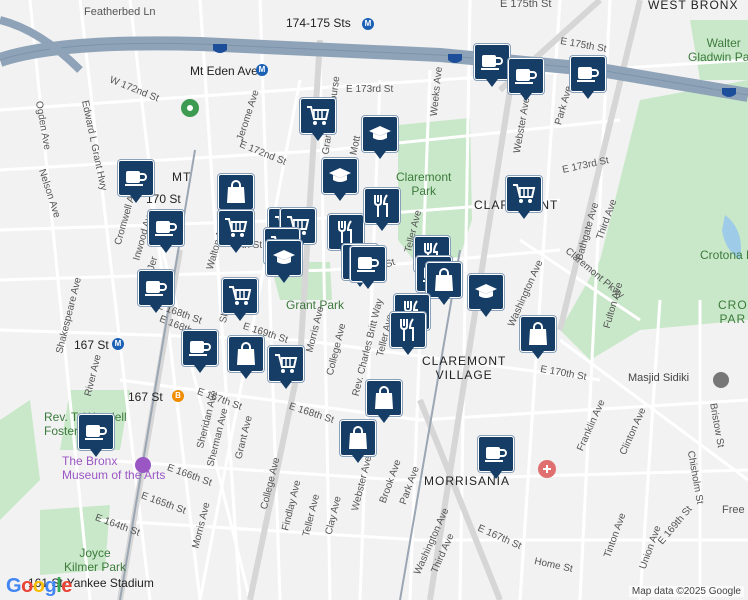  I want to click on map-attribution: Map data ©2025 Google, so click(686, 591).